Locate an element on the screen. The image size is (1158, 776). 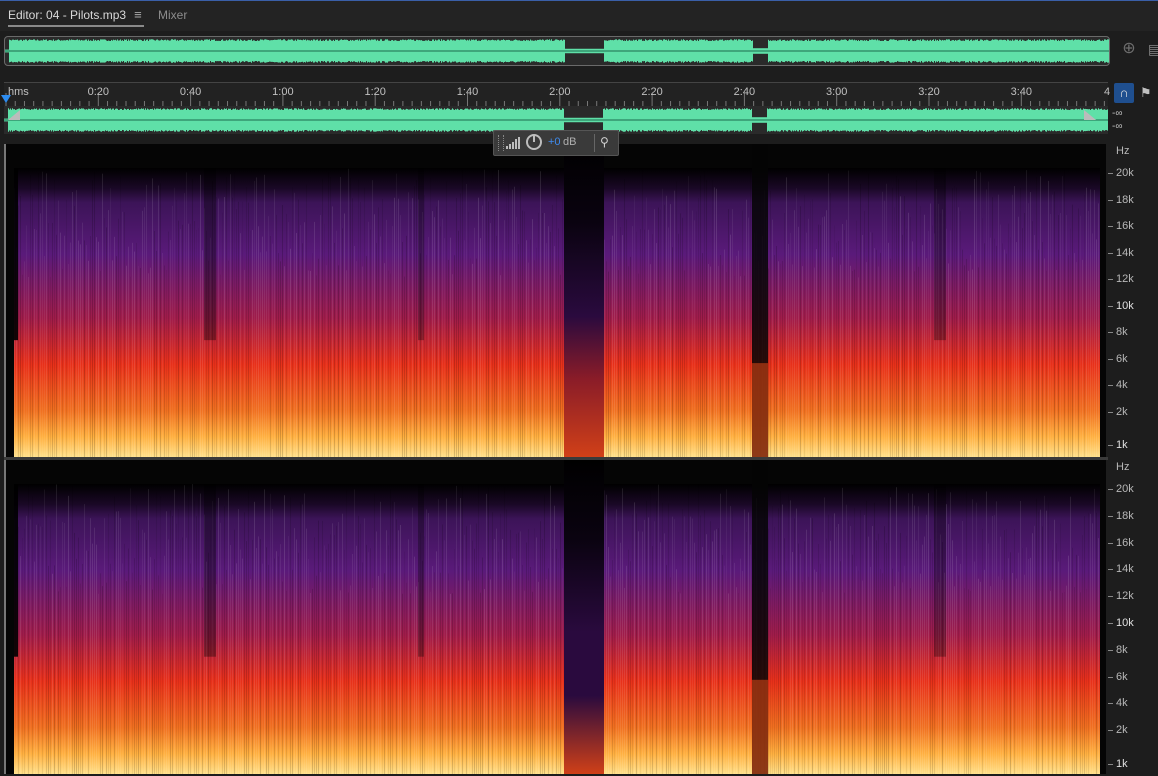
overview-waveform is located at coordinates (557, 51).